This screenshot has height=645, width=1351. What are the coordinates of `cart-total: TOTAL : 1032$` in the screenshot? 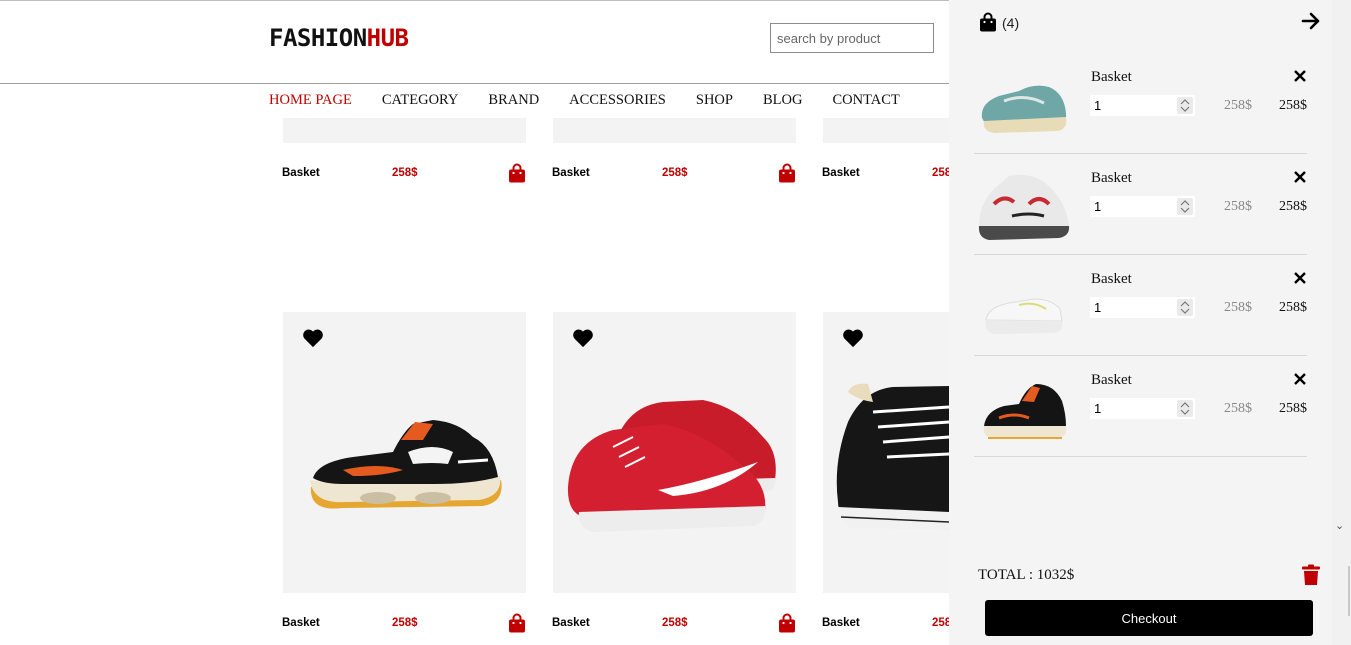 It's located at (1026, 575).